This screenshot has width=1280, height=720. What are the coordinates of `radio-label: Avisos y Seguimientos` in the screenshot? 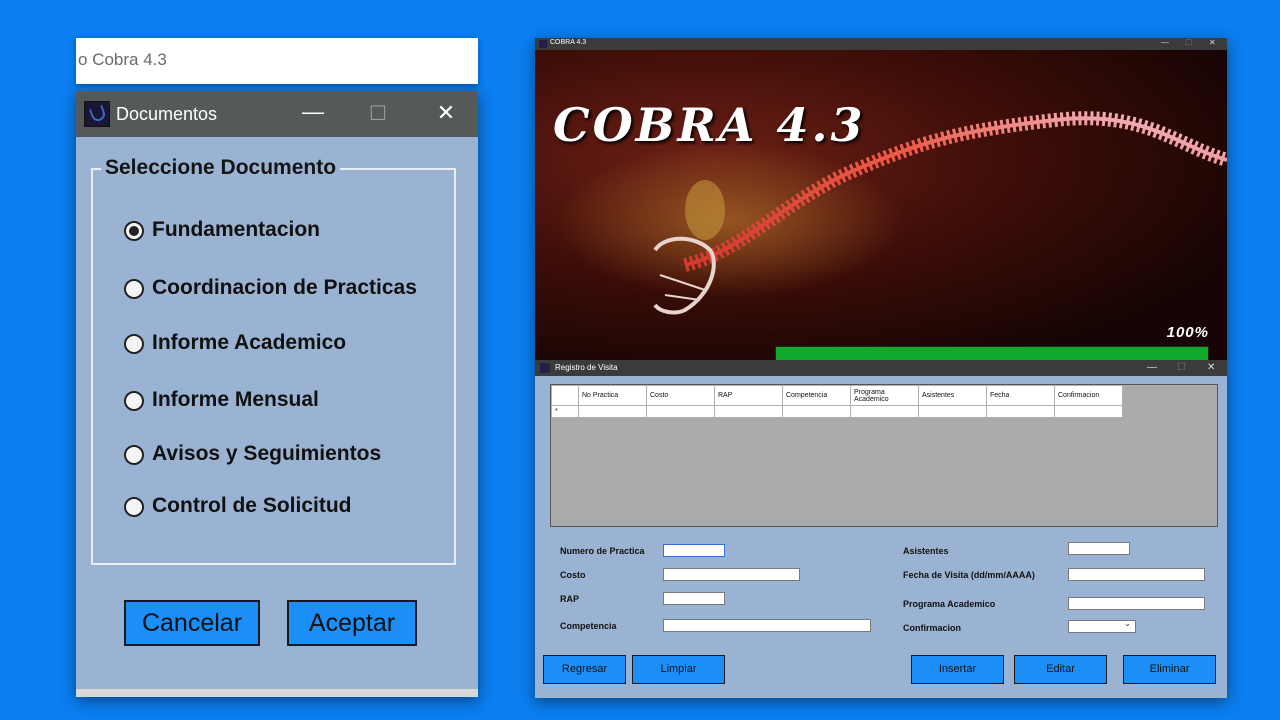 It's located at (266, 454).